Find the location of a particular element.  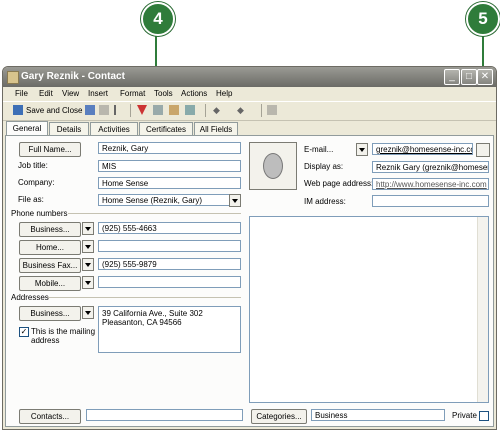

callout-4: 4 is located at coordinates (158, 19).